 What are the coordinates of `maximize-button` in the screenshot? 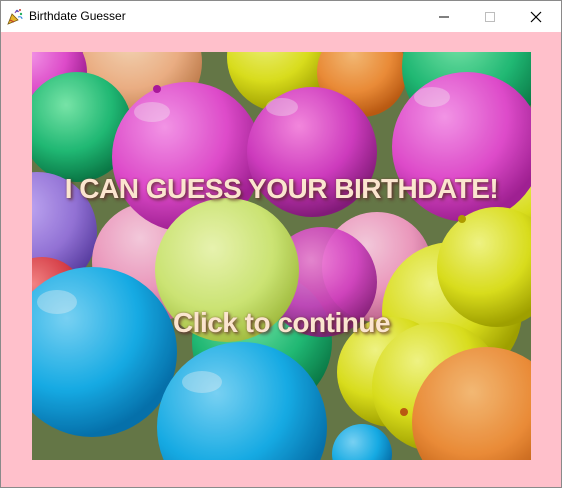 It's located at (490, 16).